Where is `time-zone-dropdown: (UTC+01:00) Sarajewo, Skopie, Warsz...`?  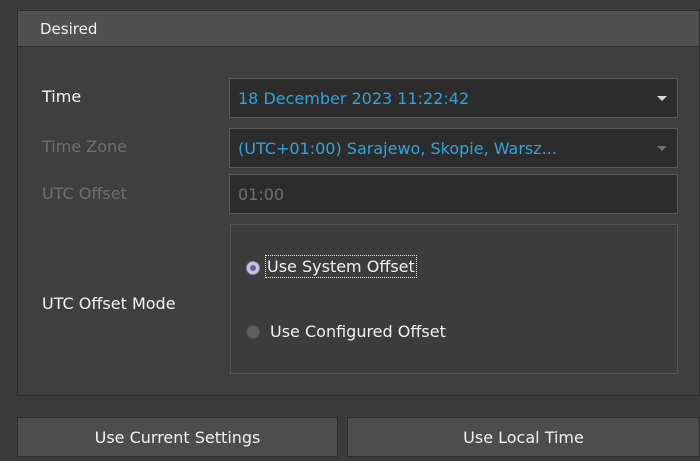 time-zone-dropdown: (UTC+01:00) Sarajewo, Skopie, Warsz... is located at coordinates (453, 148).